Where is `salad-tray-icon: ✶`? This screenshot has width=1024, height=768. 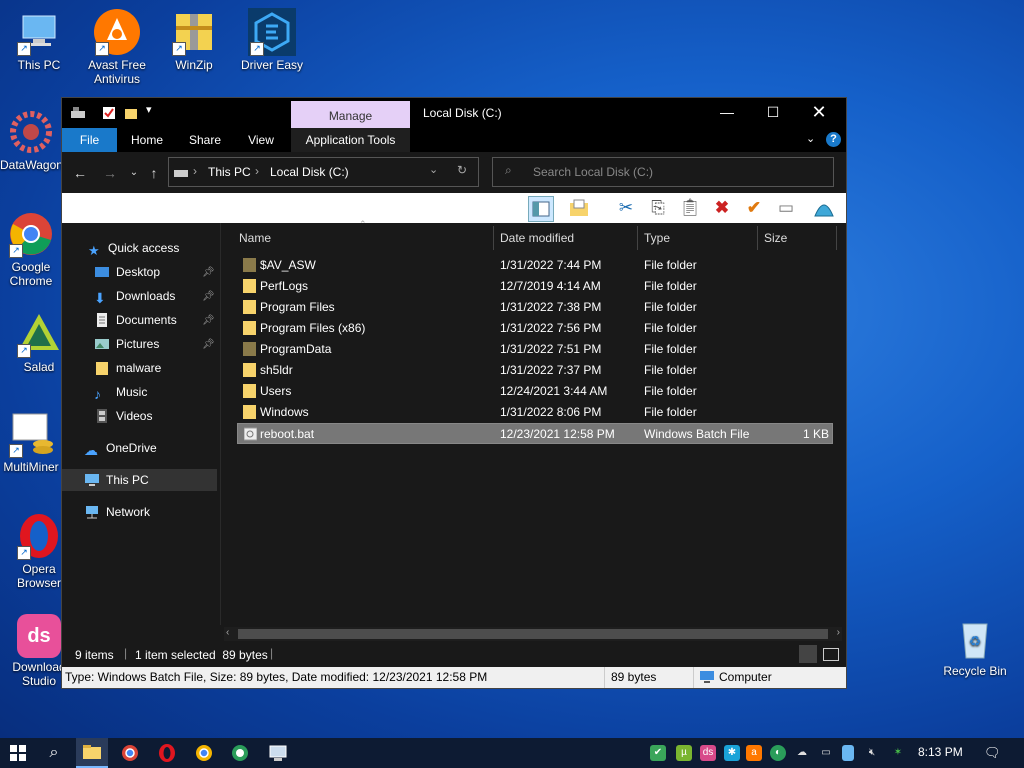
salad-tray-icon: ✶ is located at coordinates (898, 753).